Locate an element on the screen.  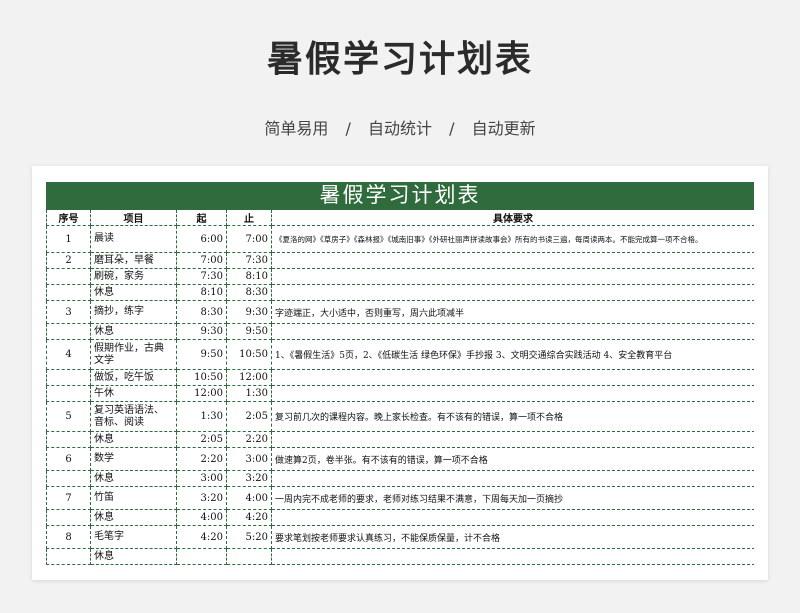
col-header-no: 序号 is located at coordinates (68, 217).